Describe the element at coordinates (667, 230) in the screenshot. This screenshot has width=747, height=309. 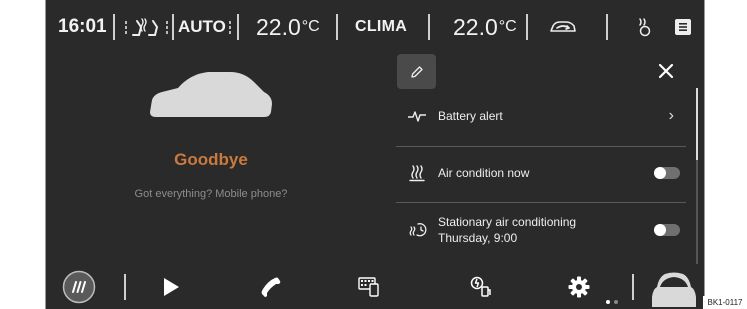
I see `stationary-air-conditioning-toggle` at that location.